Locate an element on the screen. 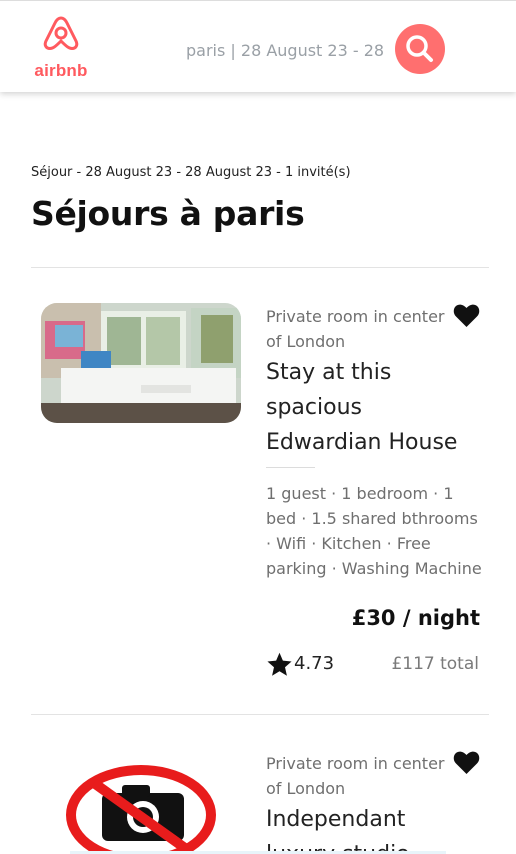 This screenshot has width=516, height=854. page-title: Séjours à paris is located at coordinates (168, 213).